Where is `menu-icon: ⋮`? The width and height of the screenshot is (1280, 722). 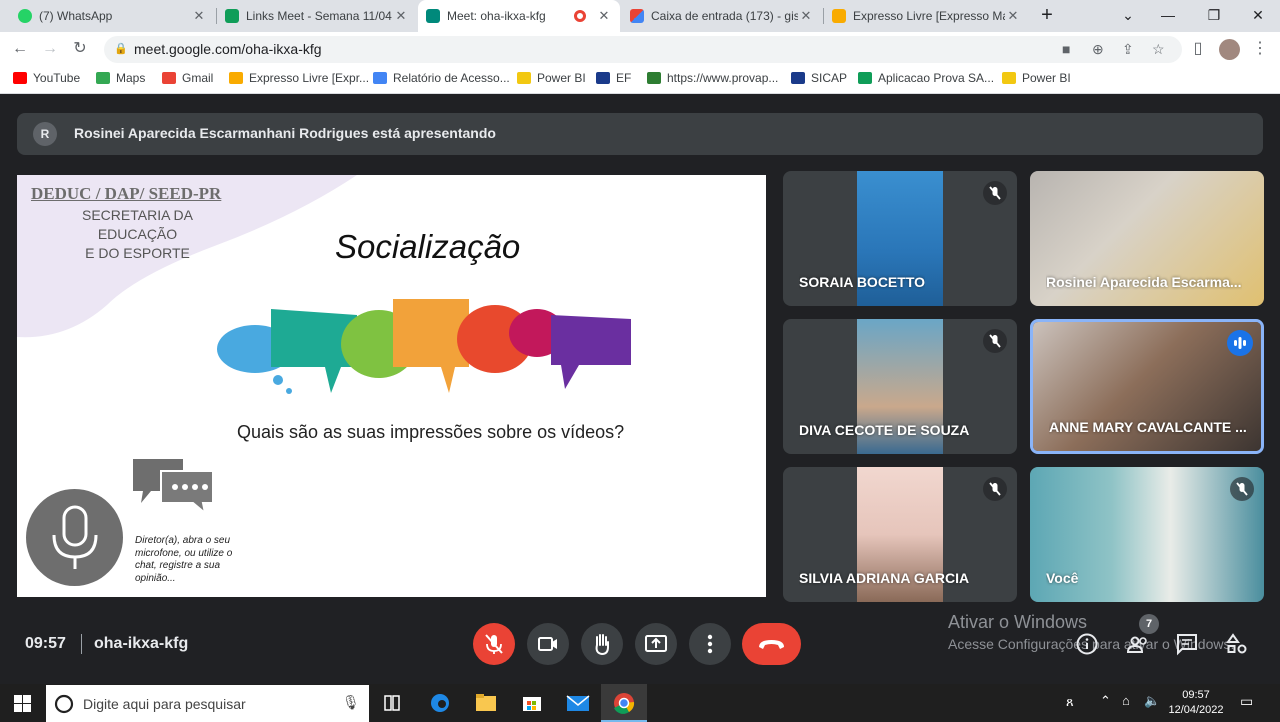 menu-icon: ⋮ is located at coordinates (1260, 49).